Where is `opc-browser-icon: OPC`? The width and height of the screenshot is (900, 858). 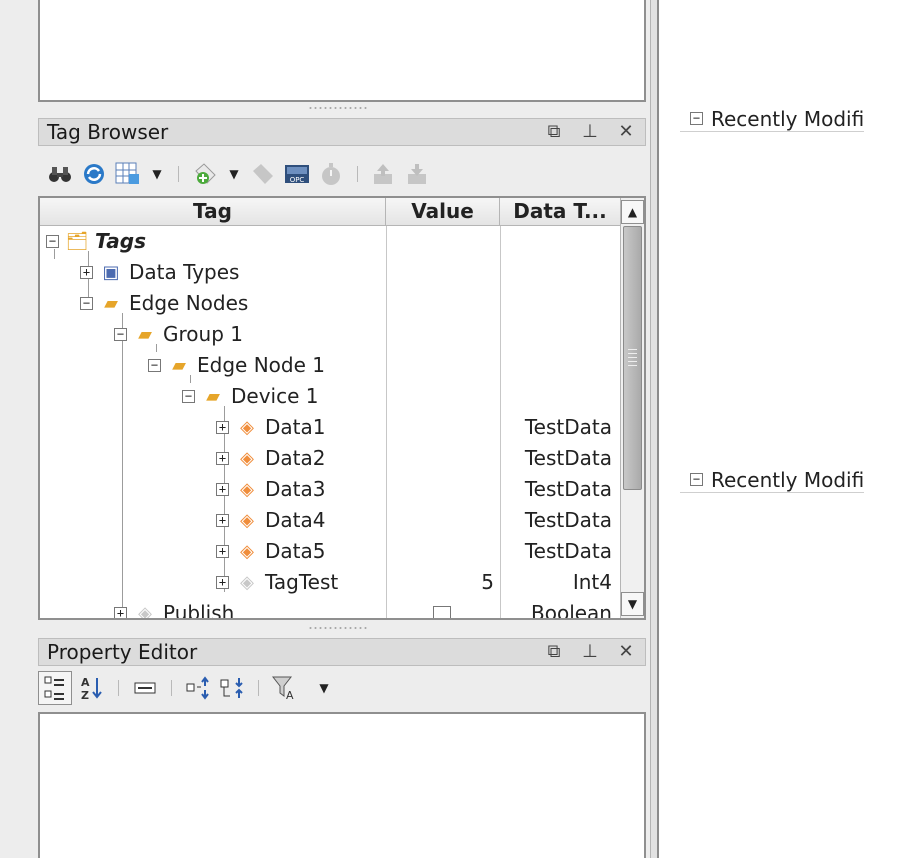 opc-browser-icon: OPC is located at coordinates (297, 174).